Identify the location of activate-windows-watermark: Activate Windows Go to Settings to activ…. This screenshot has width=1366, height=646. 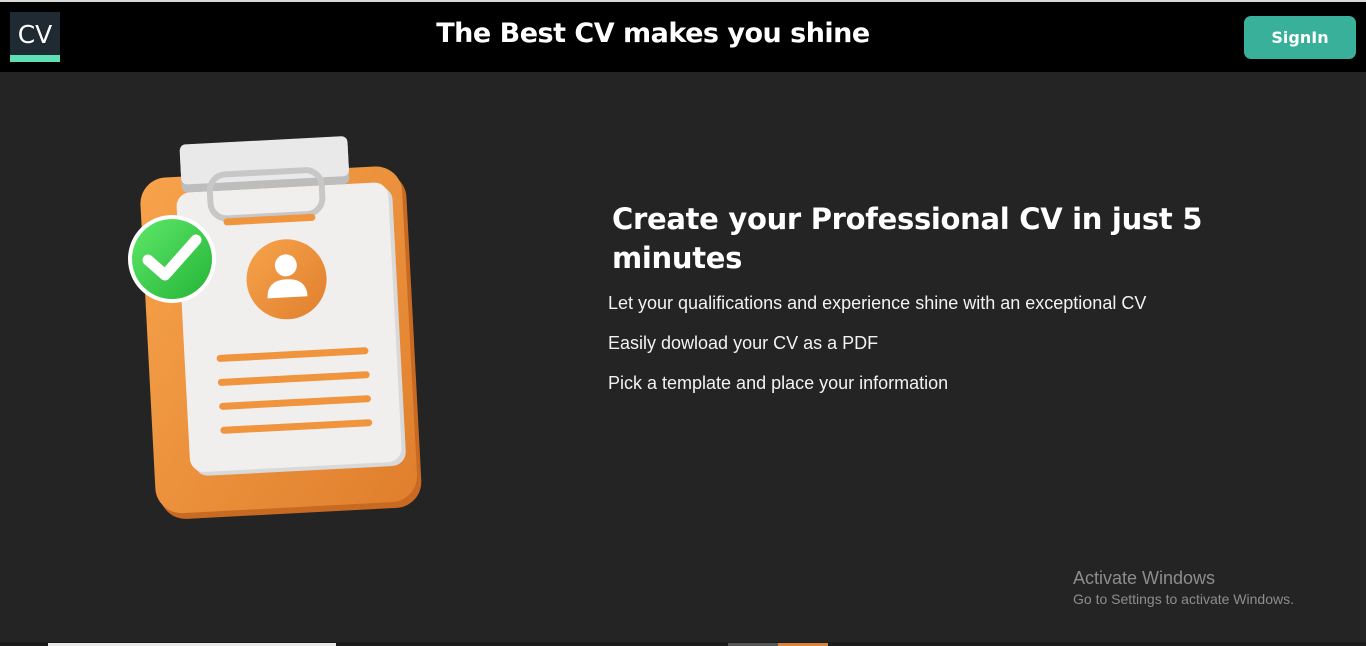
(1183, 588).